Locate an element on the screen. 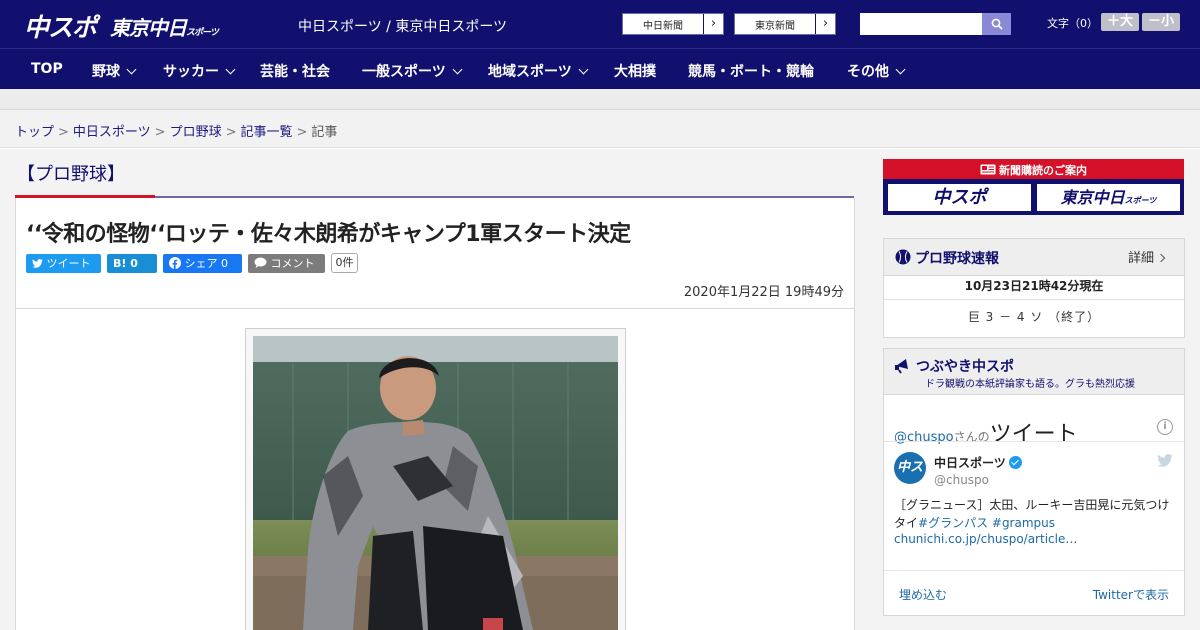  ad-strip is located at coordinates (600, 99).